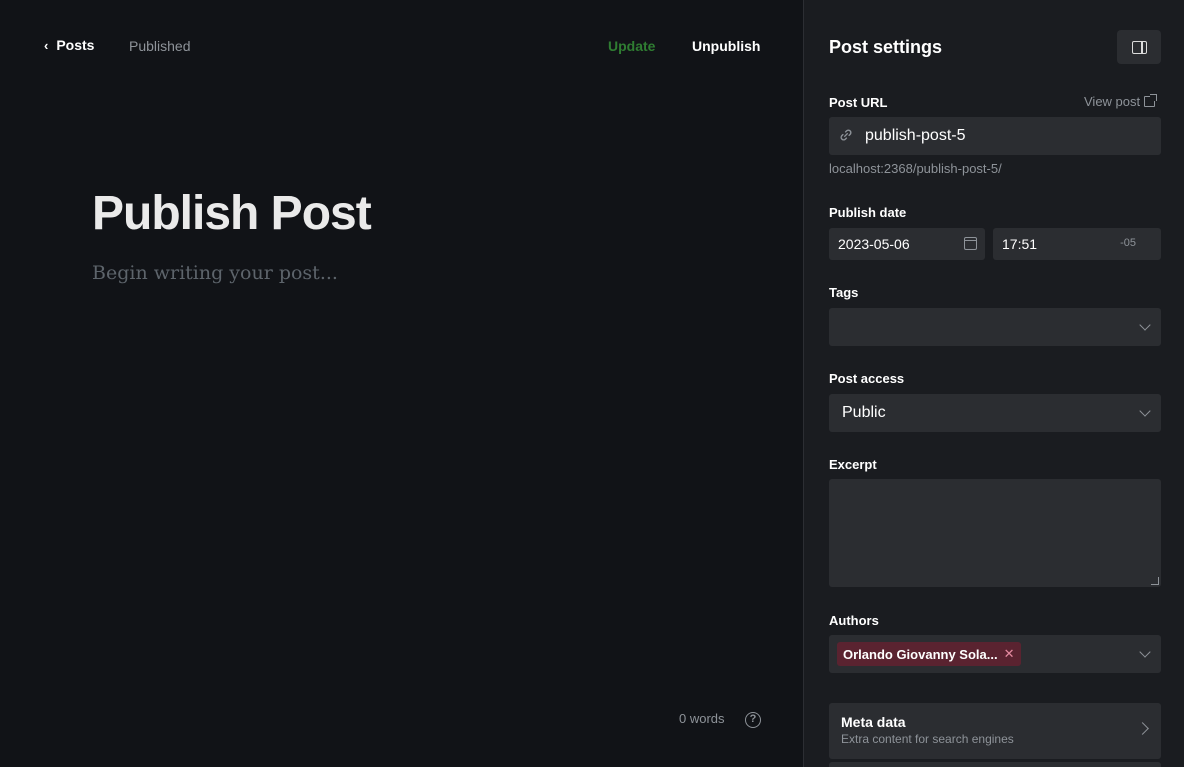 Image resolution: width=1184 pixels, height=767 pixels. I want to click on authors-select: Orlando Giovanny Sola... ✕, so click(995, 654).